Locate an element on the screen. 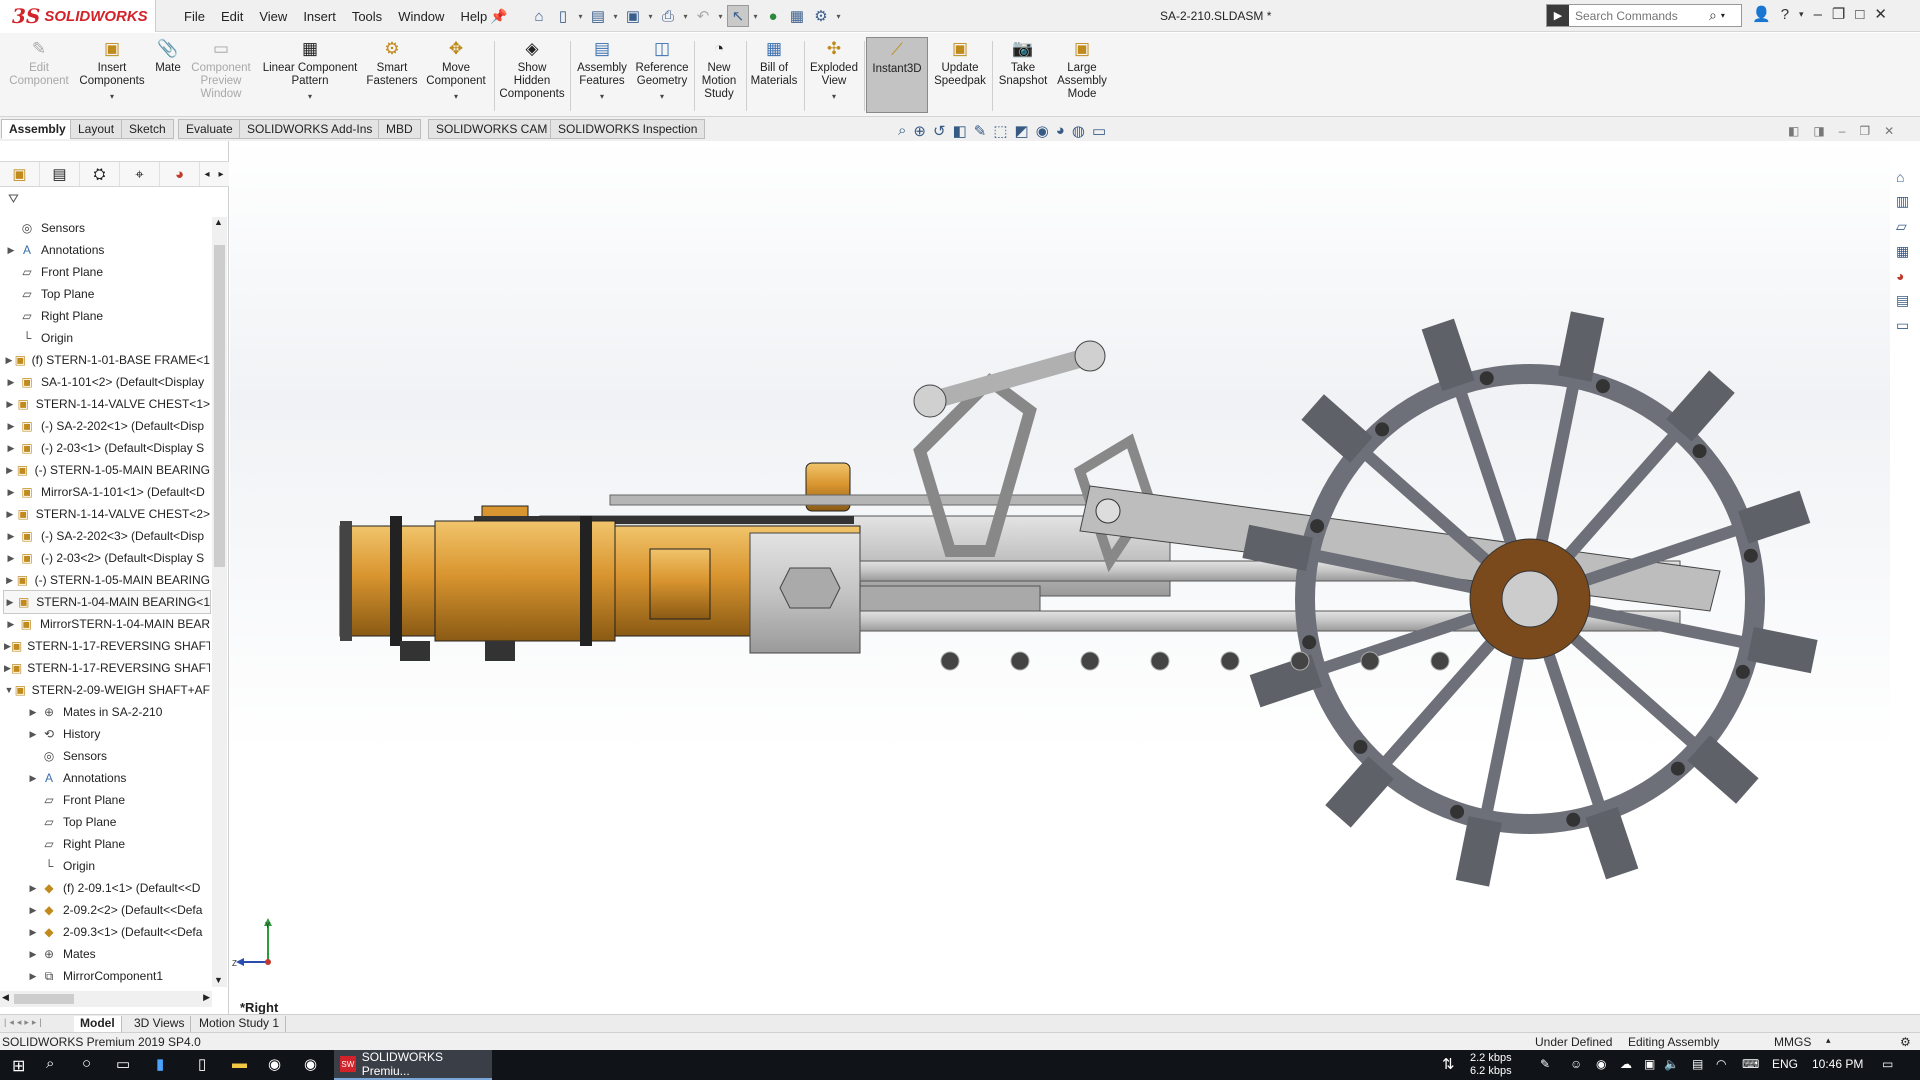 This screenshot has height=1080, width=1920. menu-tools: Tools is located at coordinates (367, 16).